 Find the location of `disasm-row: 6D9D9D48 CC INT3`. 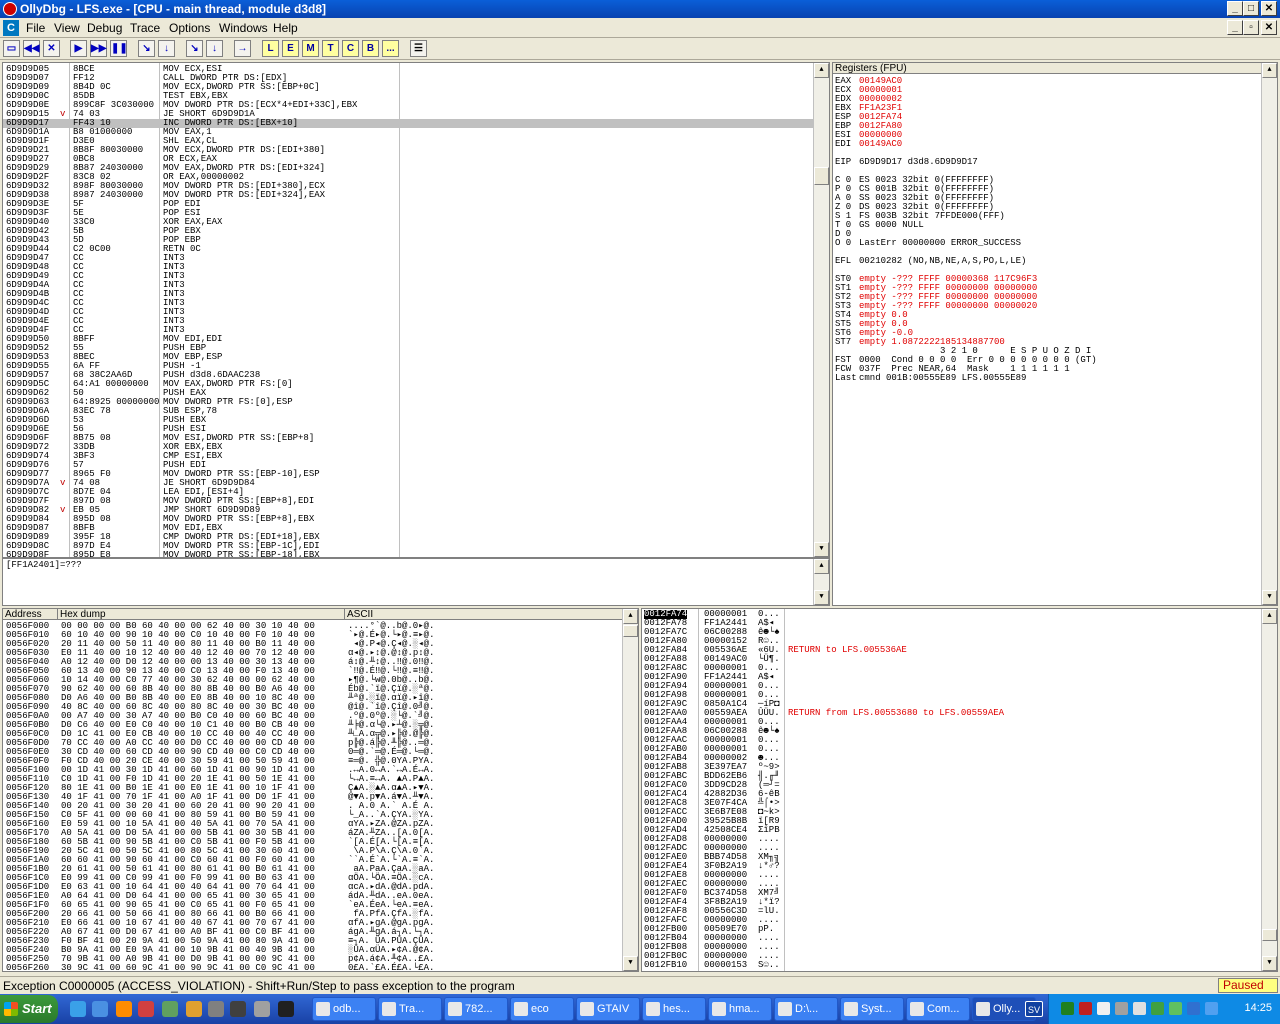

disasm-row: 6D9D9D48 CC INT3 is located at coordinates (409, 267).